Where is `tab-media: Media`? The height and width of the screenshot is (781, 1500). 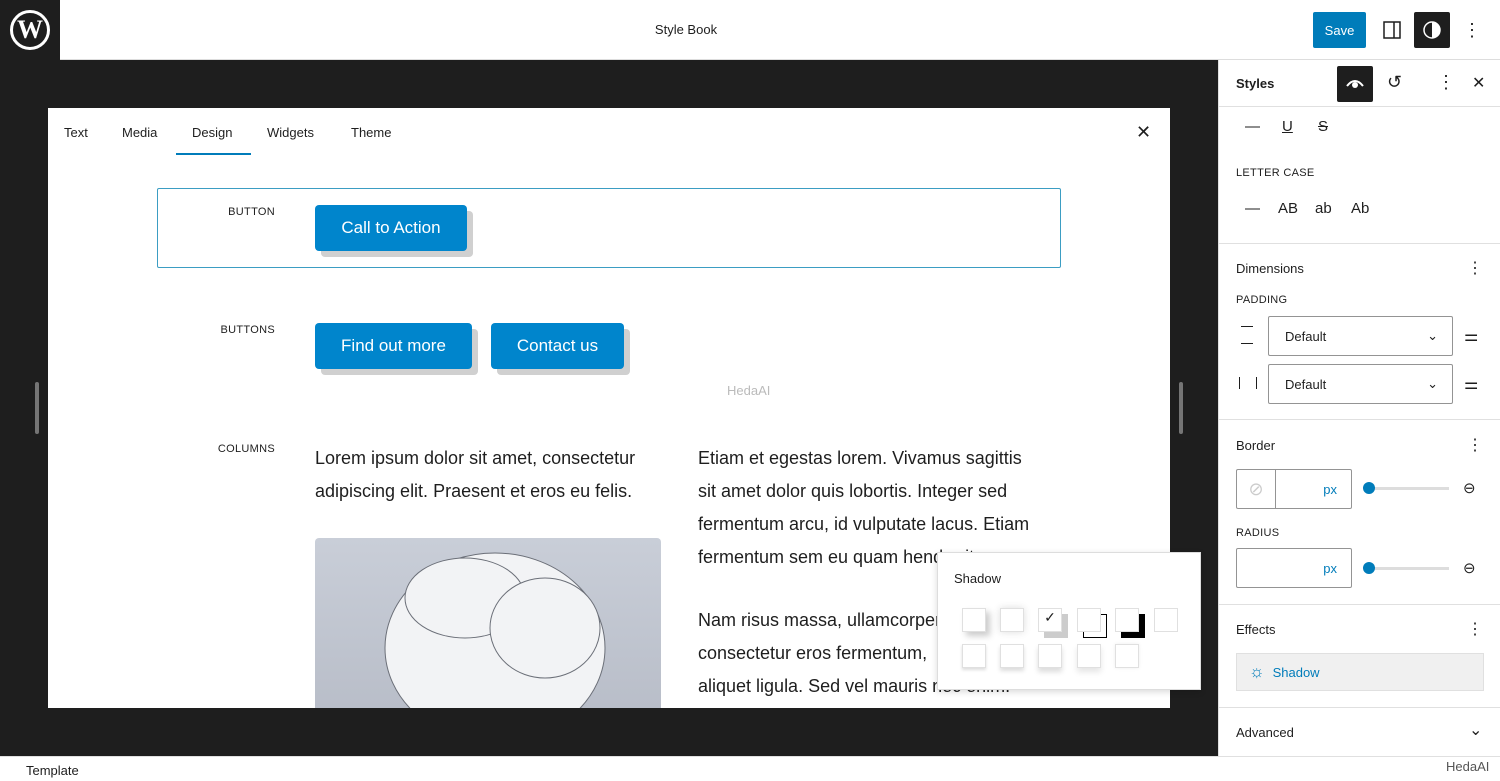 tab-media: Media is located at coordinates (139, 132).